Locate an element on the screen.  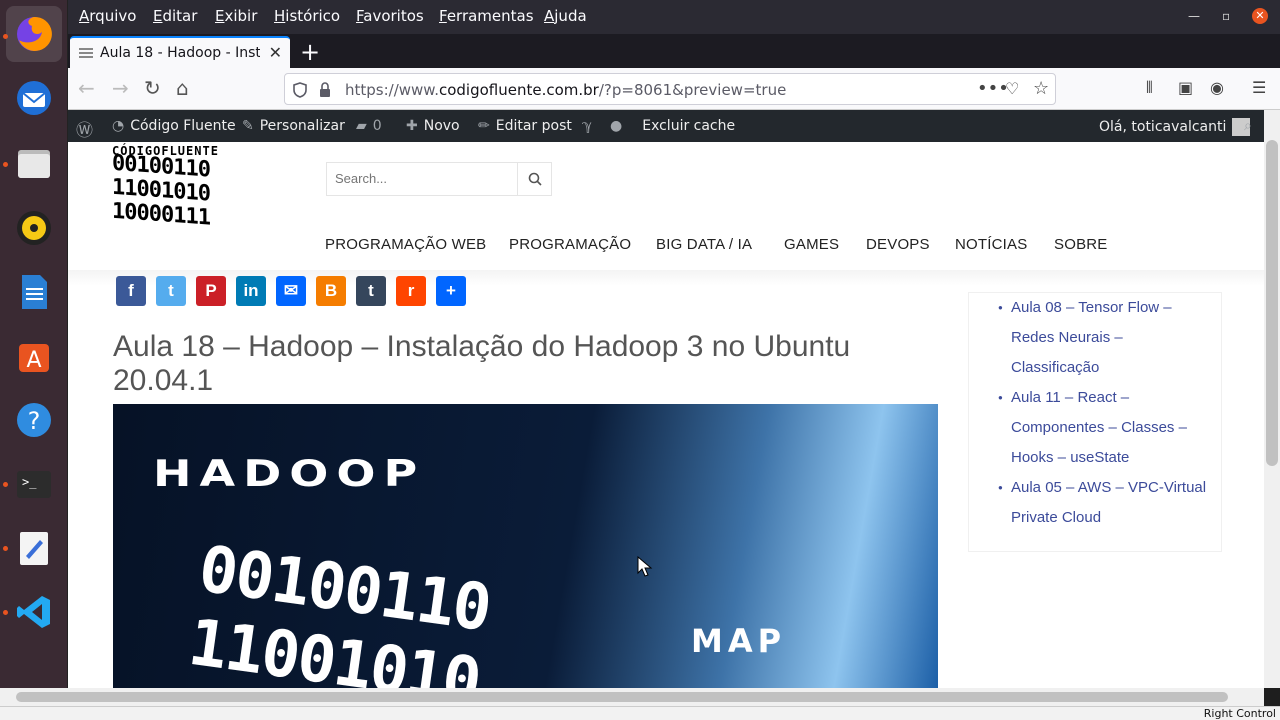
wordpress-logo-icon: Ⓦ is located at coordinates (84, 128).